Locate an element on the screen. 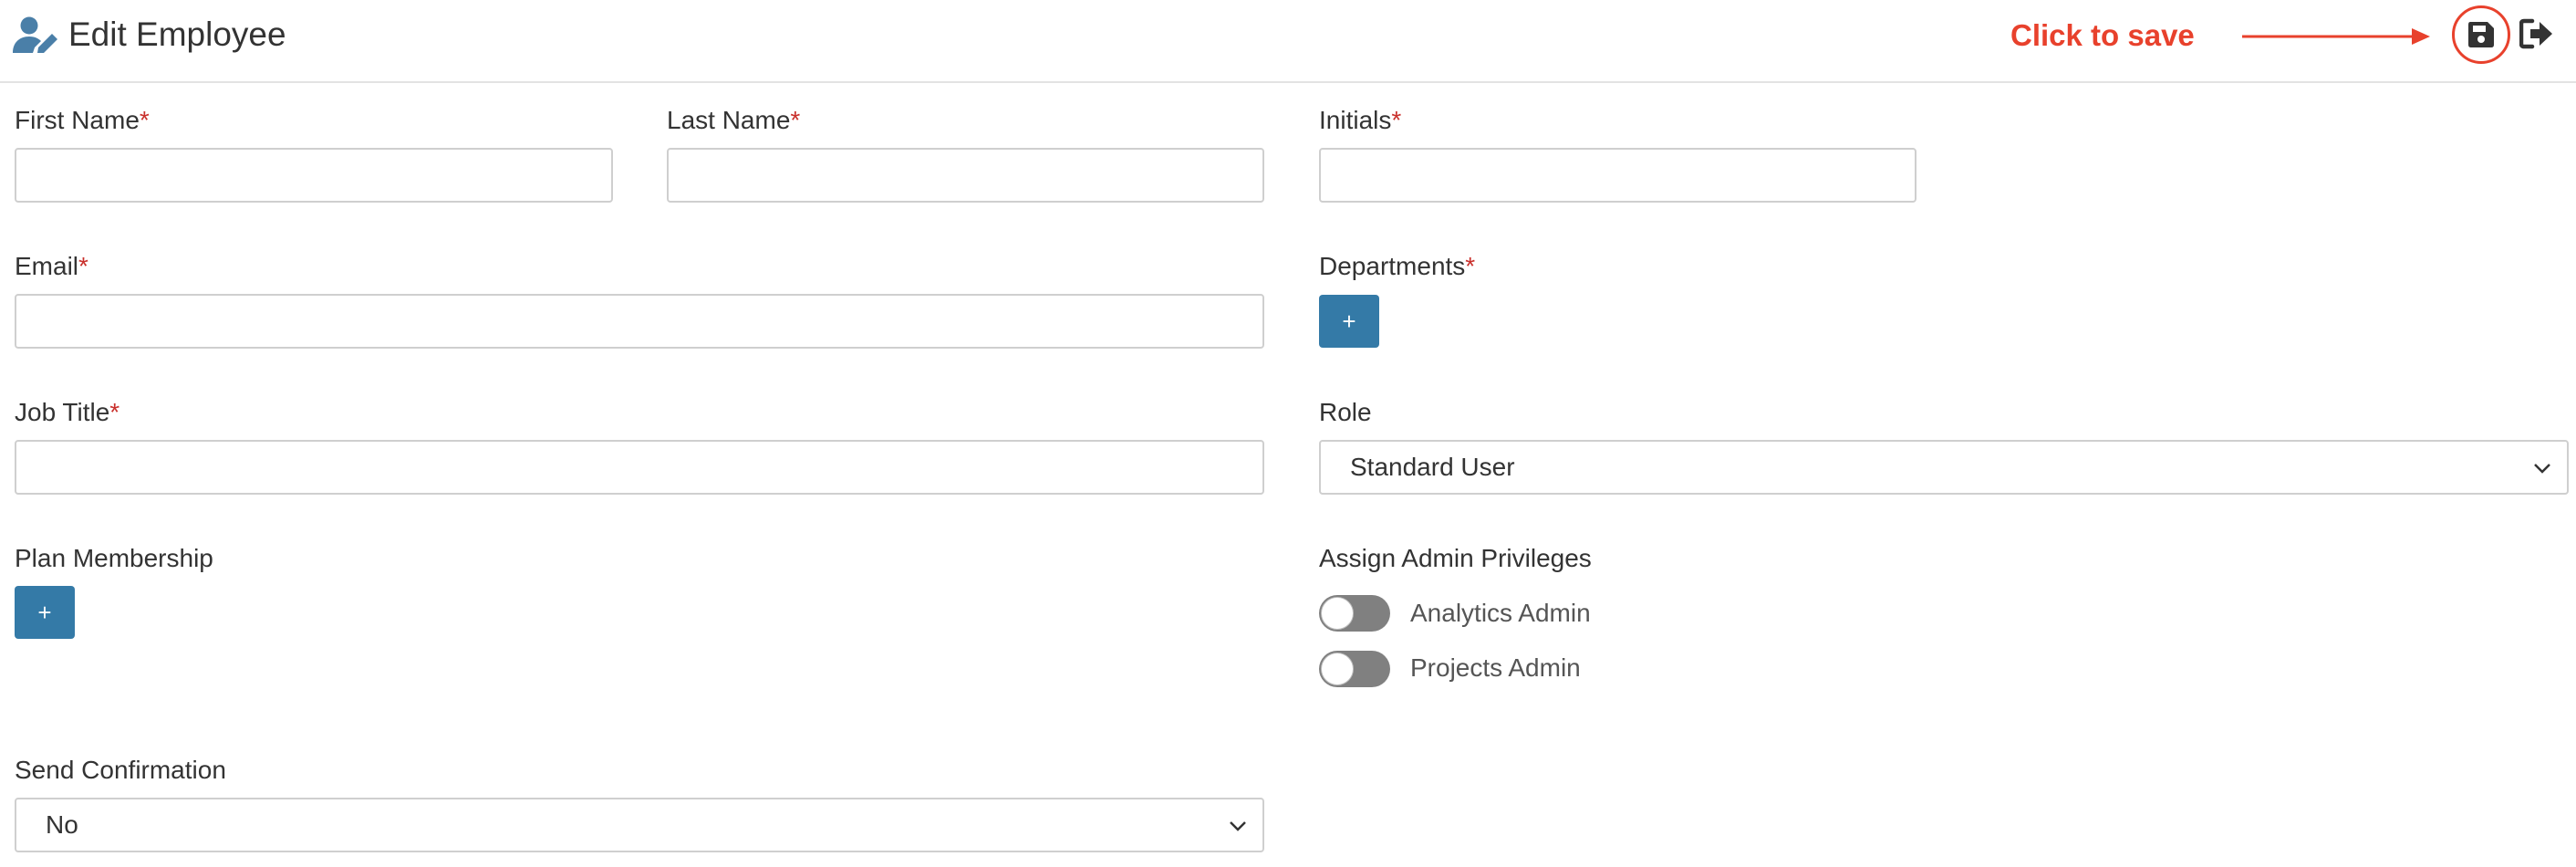 This screenshot has width=2576, height=867. page-header: Edit Employee Click to save is located at coordinates (1288, 41).